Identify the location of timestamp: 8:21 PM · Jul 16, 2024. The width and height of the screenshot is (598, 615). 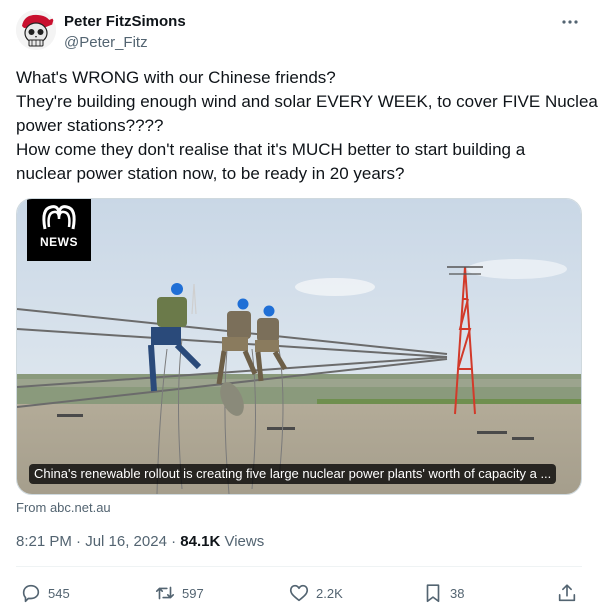
(91, 541).